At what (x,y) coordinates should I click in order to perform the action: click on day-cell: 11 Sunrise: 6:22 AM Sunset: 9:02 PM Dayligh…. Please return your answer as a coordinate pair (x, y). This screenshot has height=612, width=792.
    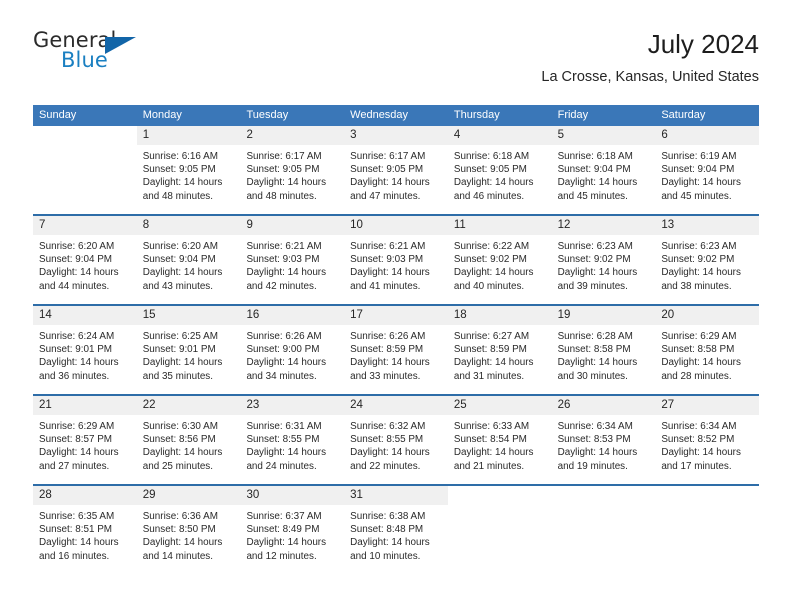
    Looking at the image, I should click on (499, 260).